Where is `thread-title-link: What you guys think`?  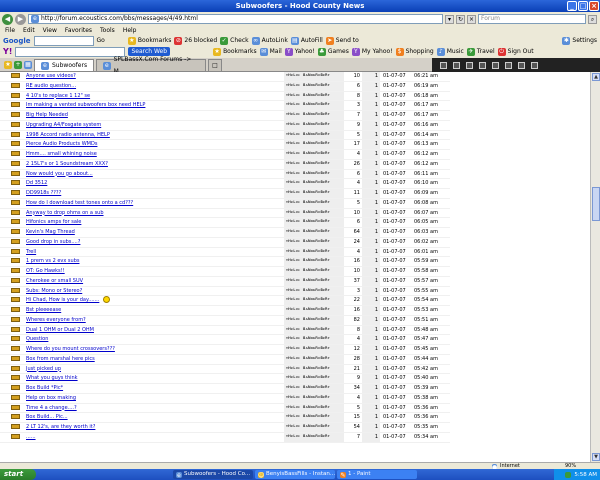
thread-title-link: What you guys think is located at coordinates (52, 378).